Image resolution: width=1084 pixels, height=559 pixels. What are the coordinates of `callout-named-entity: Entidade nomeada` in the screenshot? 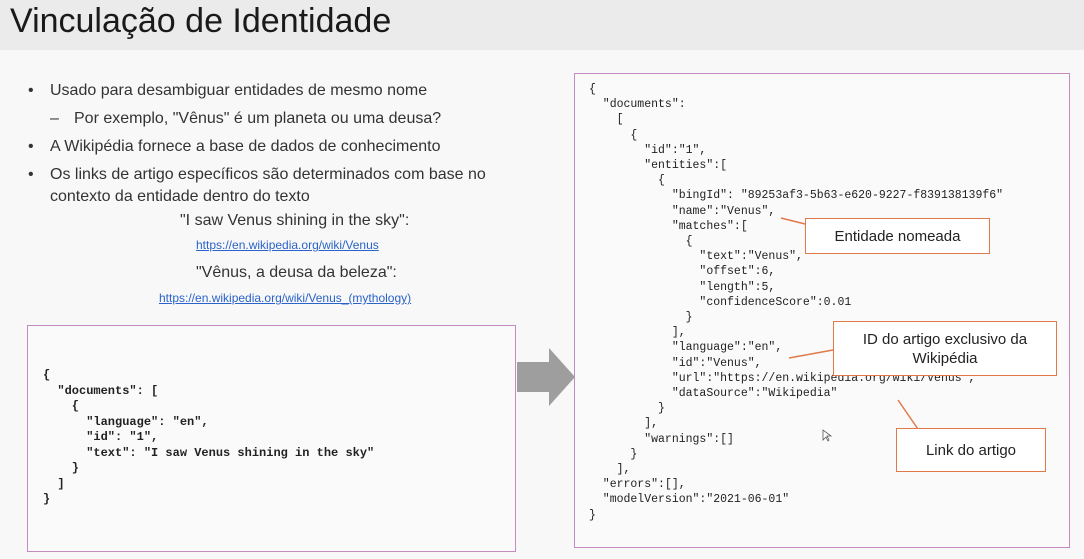 It's located at (897, 236).